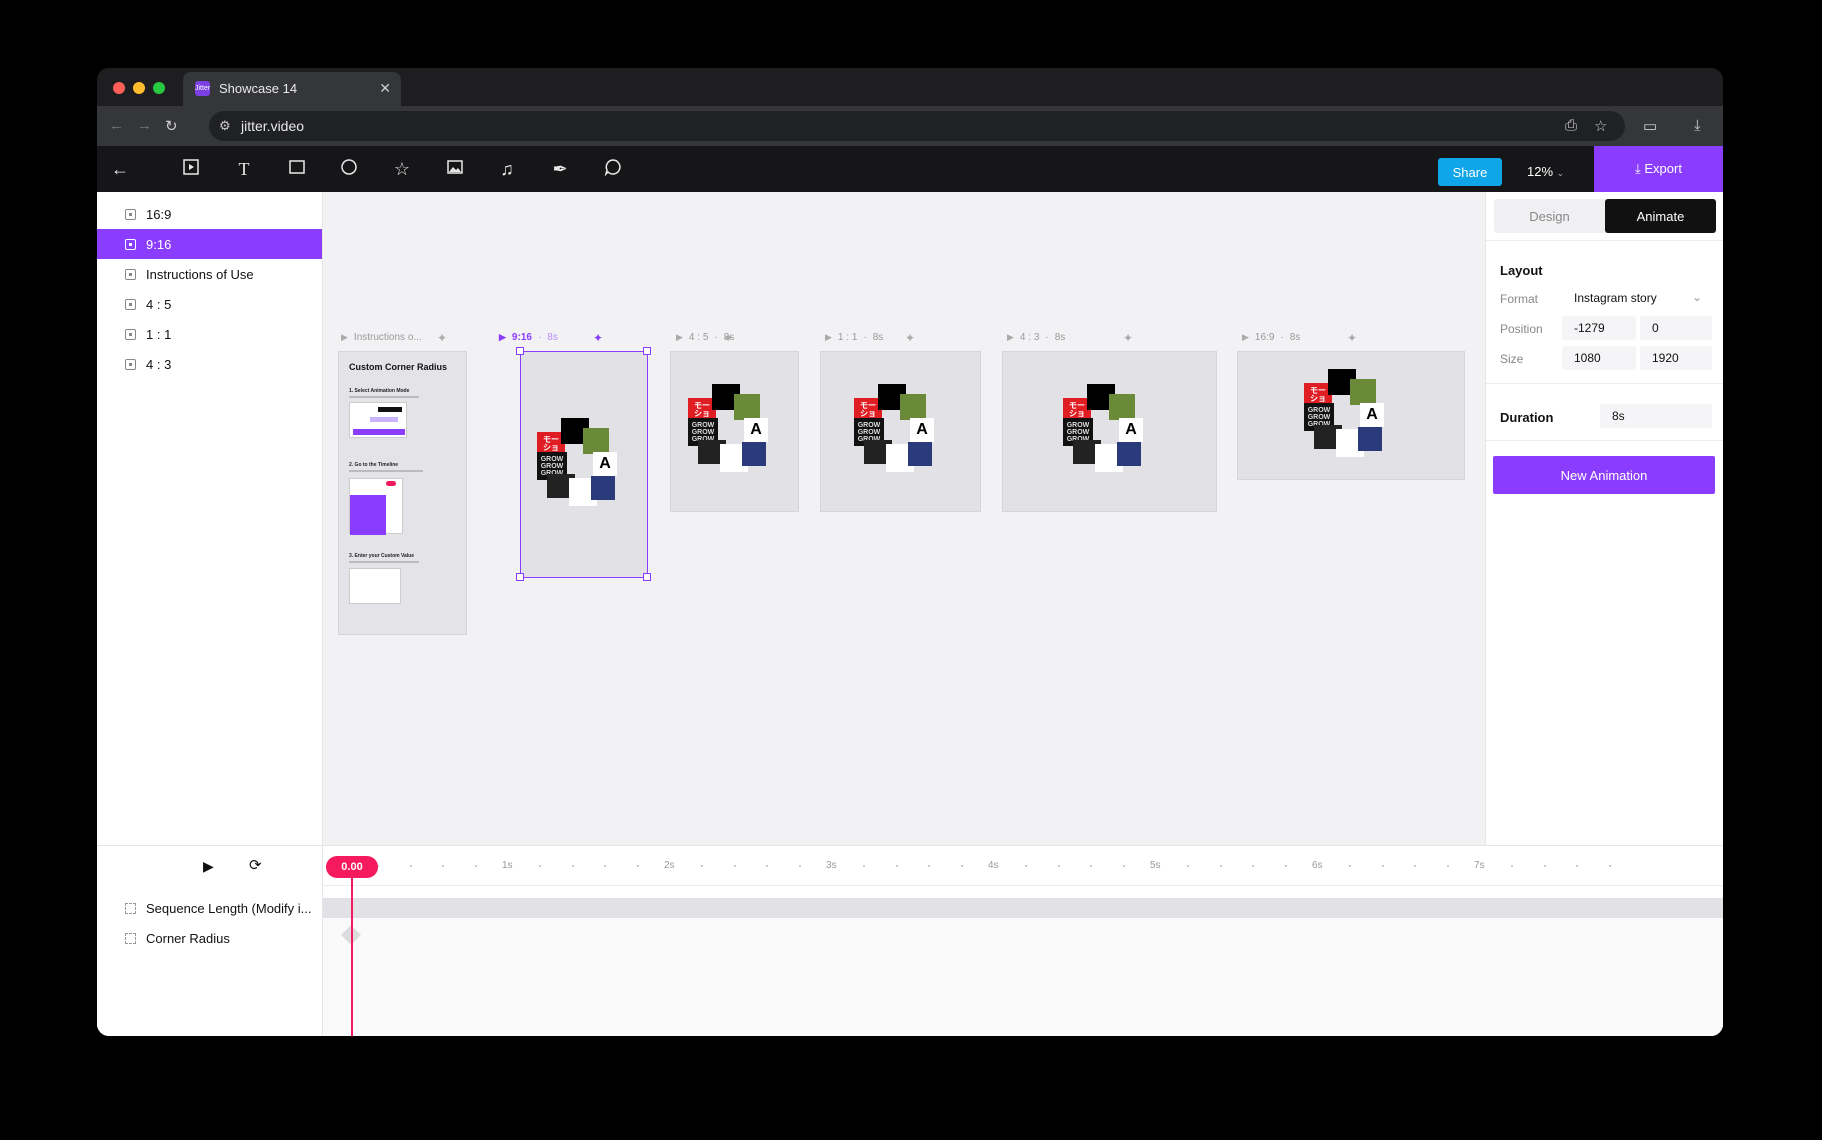 This screenshot has width=1822, height=1140. I want to click on tab-animate: Animate, so click(1660, 216).